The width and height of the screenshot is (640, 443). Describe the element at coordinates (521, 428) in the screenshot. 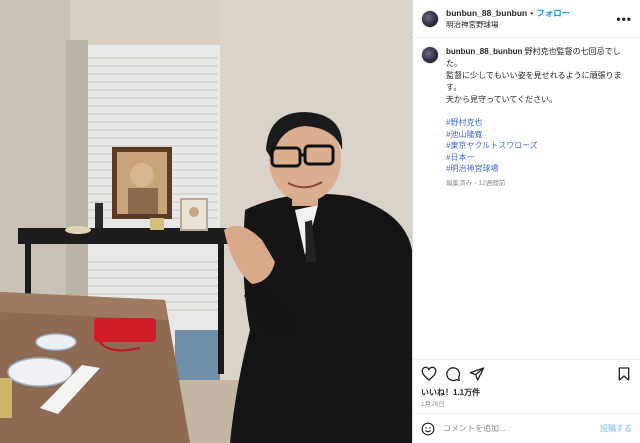

I see `comment-input` at that location.